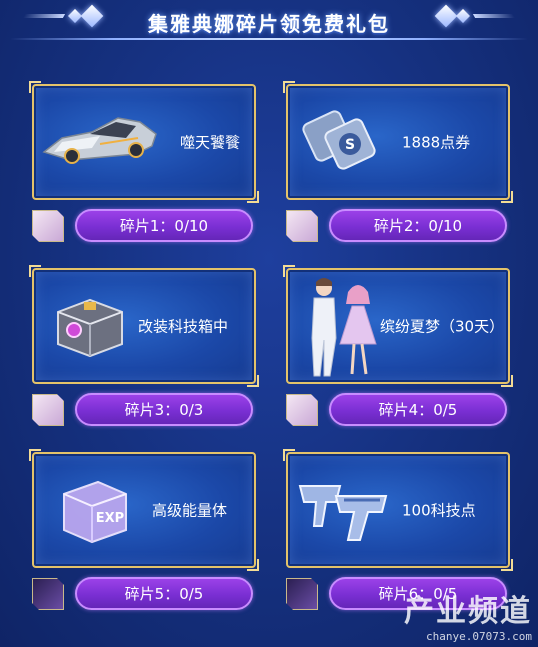 This screenshot has width=538, height=647. I want to click on svg-text: S, so click(350, 145).